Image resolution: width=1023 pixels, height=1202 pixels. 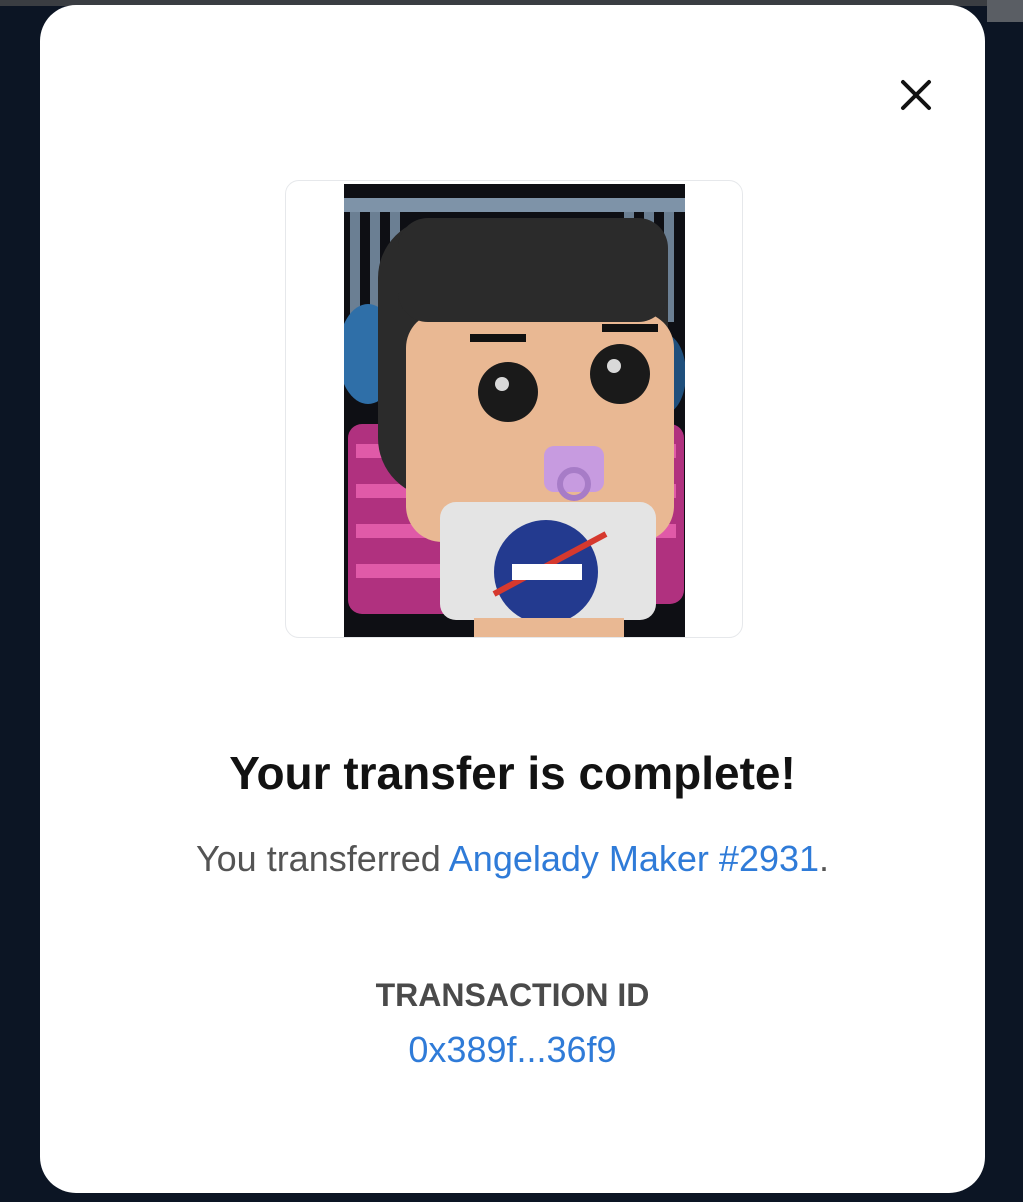 What do you see at coordinates (512, 995) in the screenshot?
I see `transaction-id-label: TRANSACTION ID` at bounding box center [512, 995].